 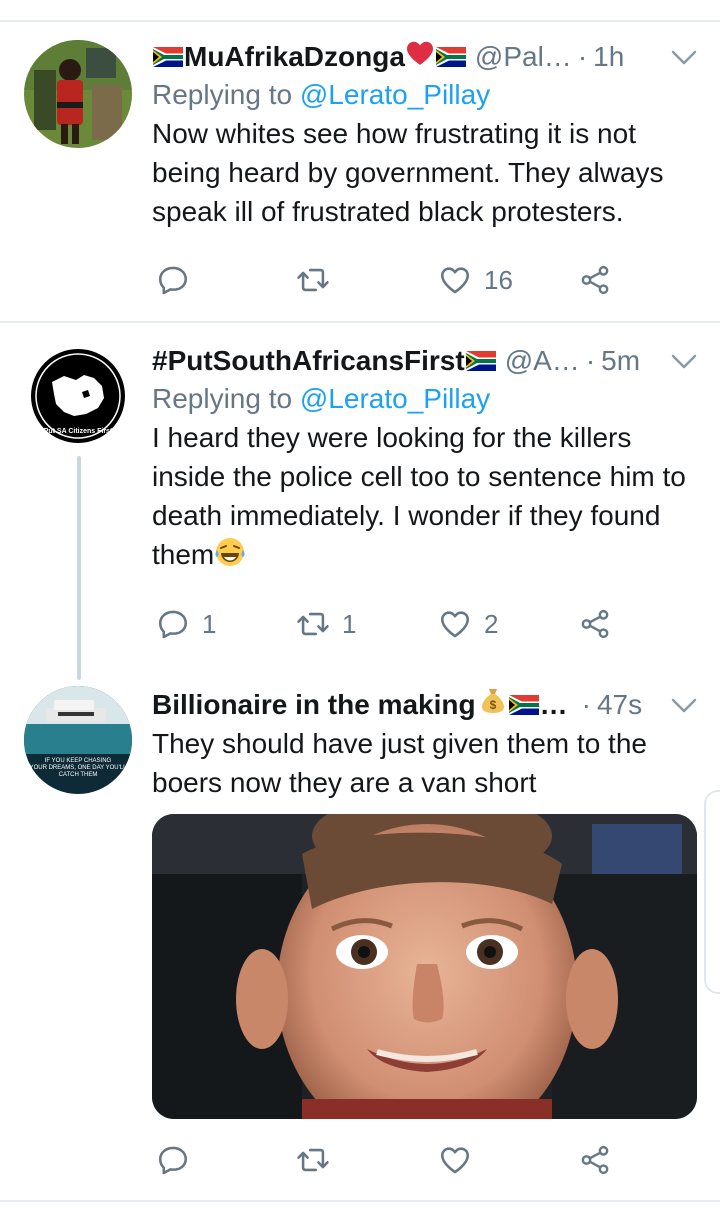 I want to click on bottom-divider, so click(x=360, y=1201).